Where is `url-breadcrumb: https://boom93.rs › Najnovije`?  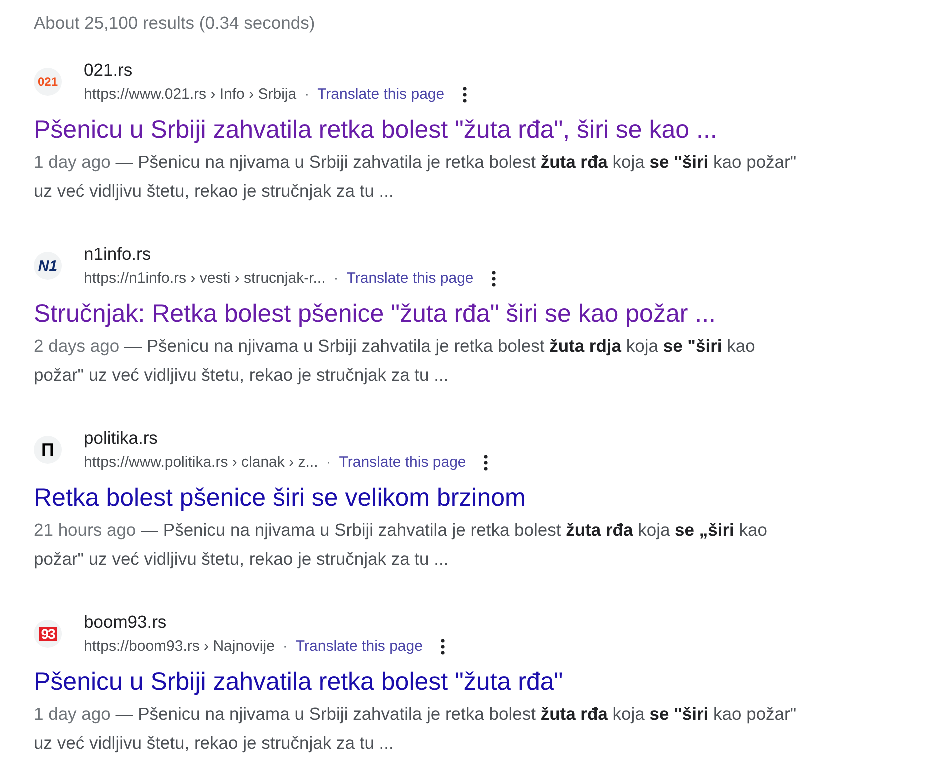 url-breadcrumb: https://boom93.rs › Najnovije is located at coordinates (179, 647).